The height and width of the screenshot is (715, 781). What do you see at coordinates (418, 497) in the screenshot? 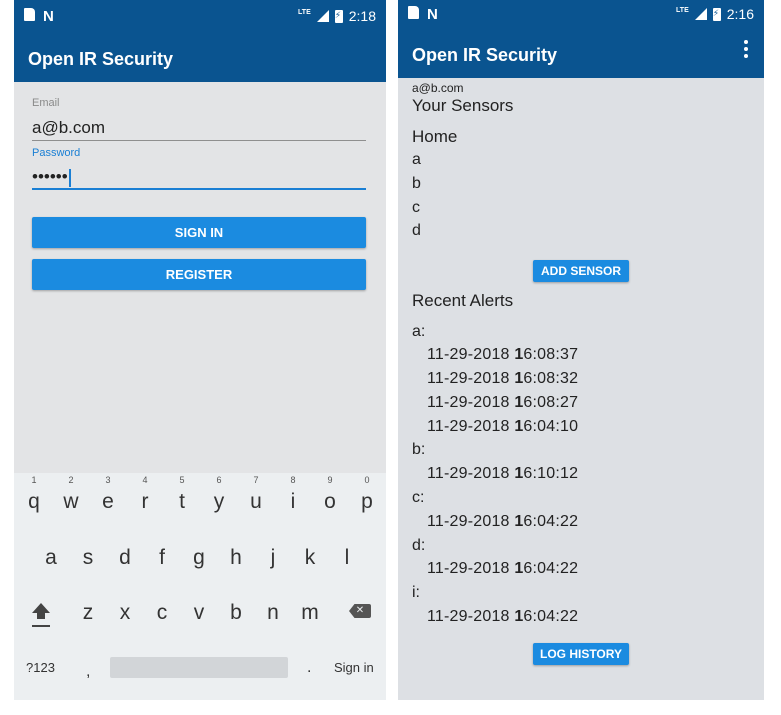
I see `alert-sensor-label: c:` at bounding box center [418, 497].